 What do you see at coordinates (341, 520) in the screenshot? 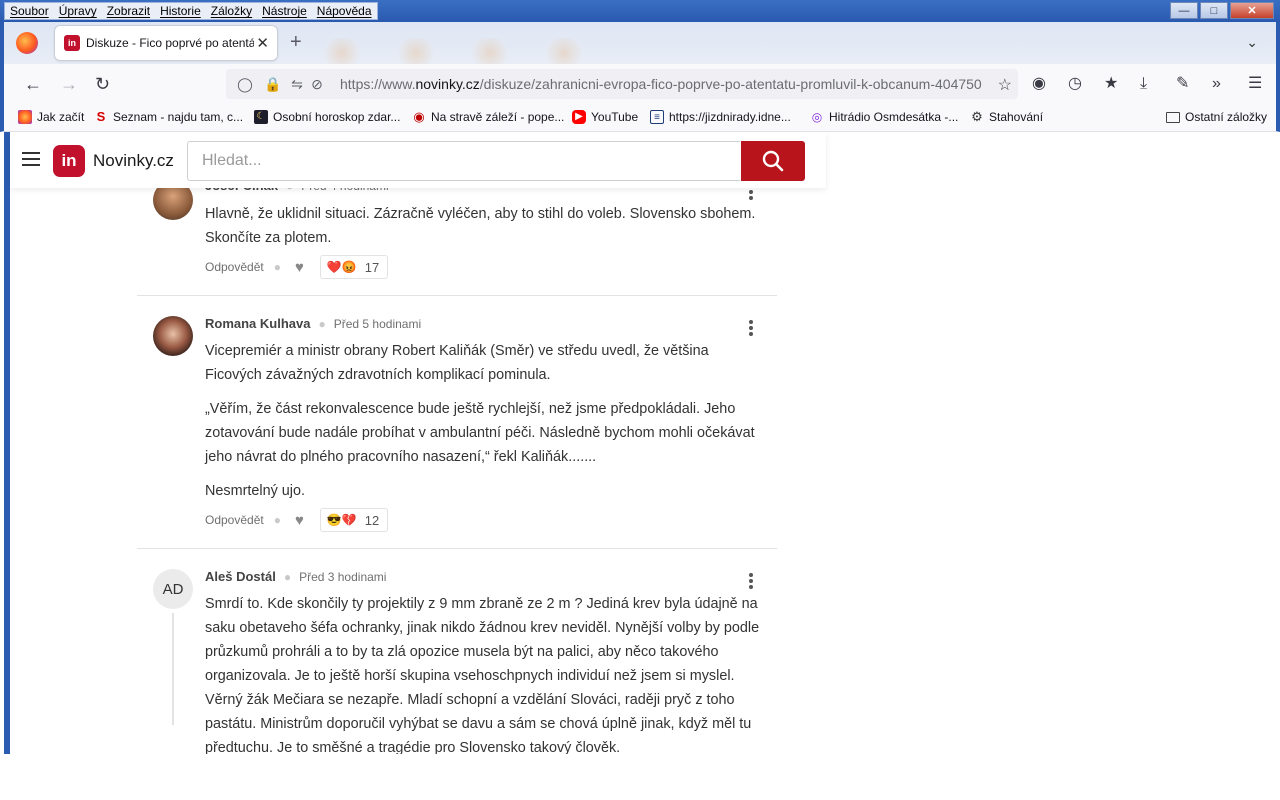
I see `reaction-emoji-icon: 😎💔` at bounding box center [341, 520].